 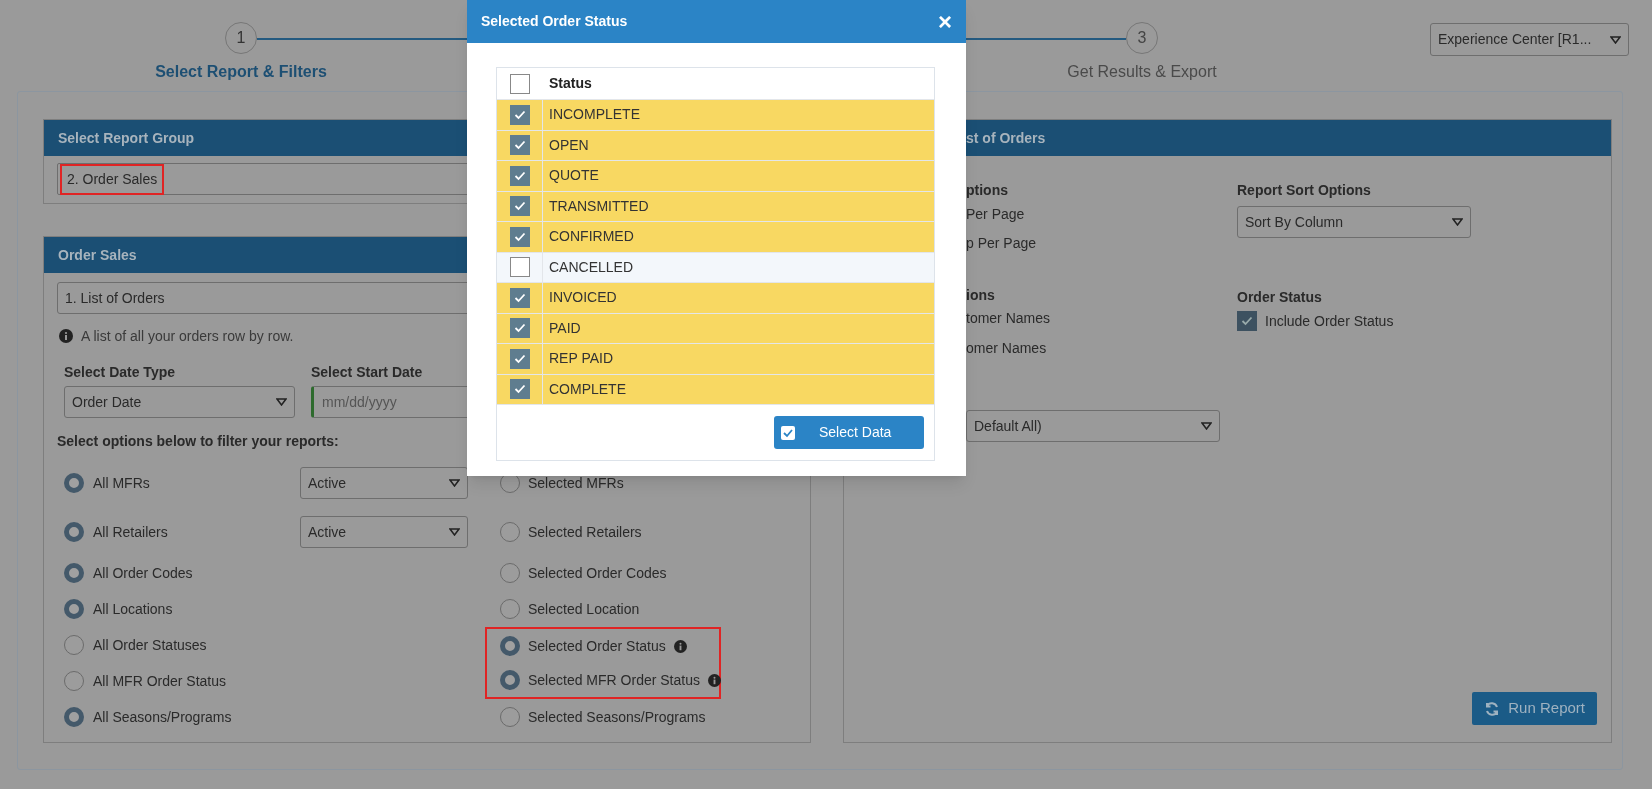 What do you see at coordinates (715, 205) in the screenshot?
I see `status-row: TRANSMITTED` at bounding box center [715, 205].